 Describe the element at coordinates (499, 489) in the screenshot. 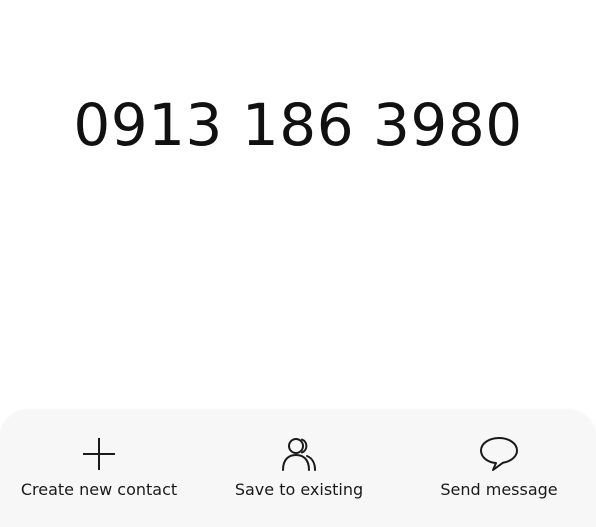

I see `send-message-label: Send message` at that location.